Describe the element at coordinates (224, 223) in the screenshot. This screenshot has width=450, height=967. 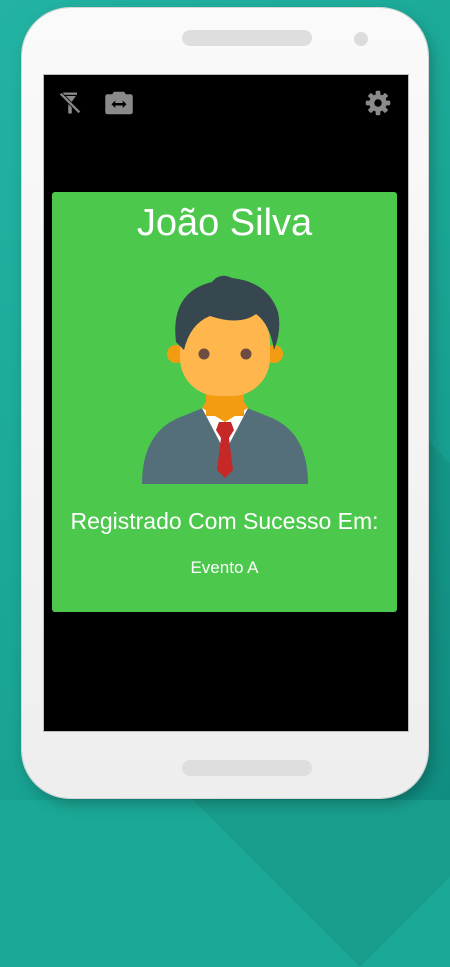
I see `person-name: João Silva` at that location.